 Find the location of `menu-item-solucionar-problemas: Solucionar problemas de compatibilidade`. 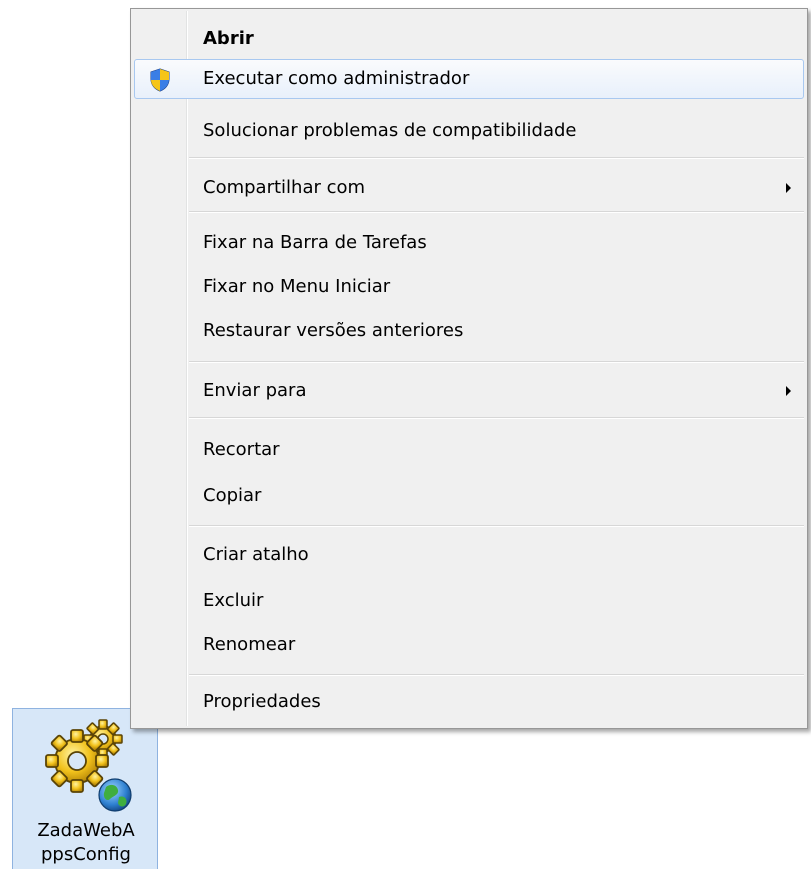

menu-item-solucionar-problemas: Solucionar problemas de compatibilidade is located at coordinates (469, 131).